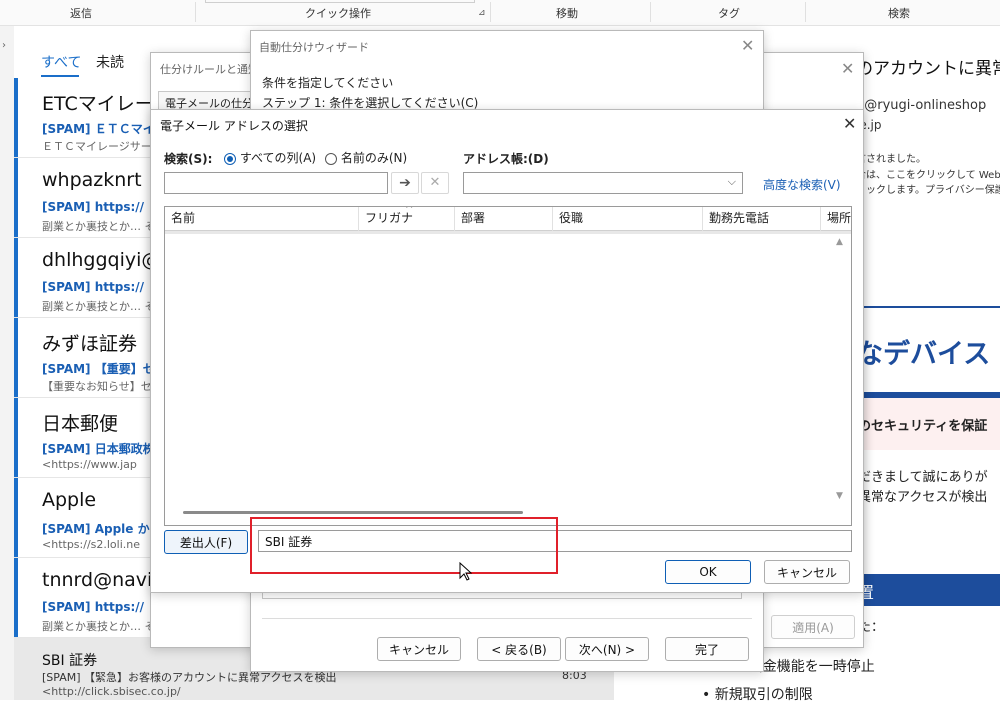  Describe the element at coordinates (338, 13) in the screenshot. I see `ribbon-group-quick-steps: クイック操作` at that location.